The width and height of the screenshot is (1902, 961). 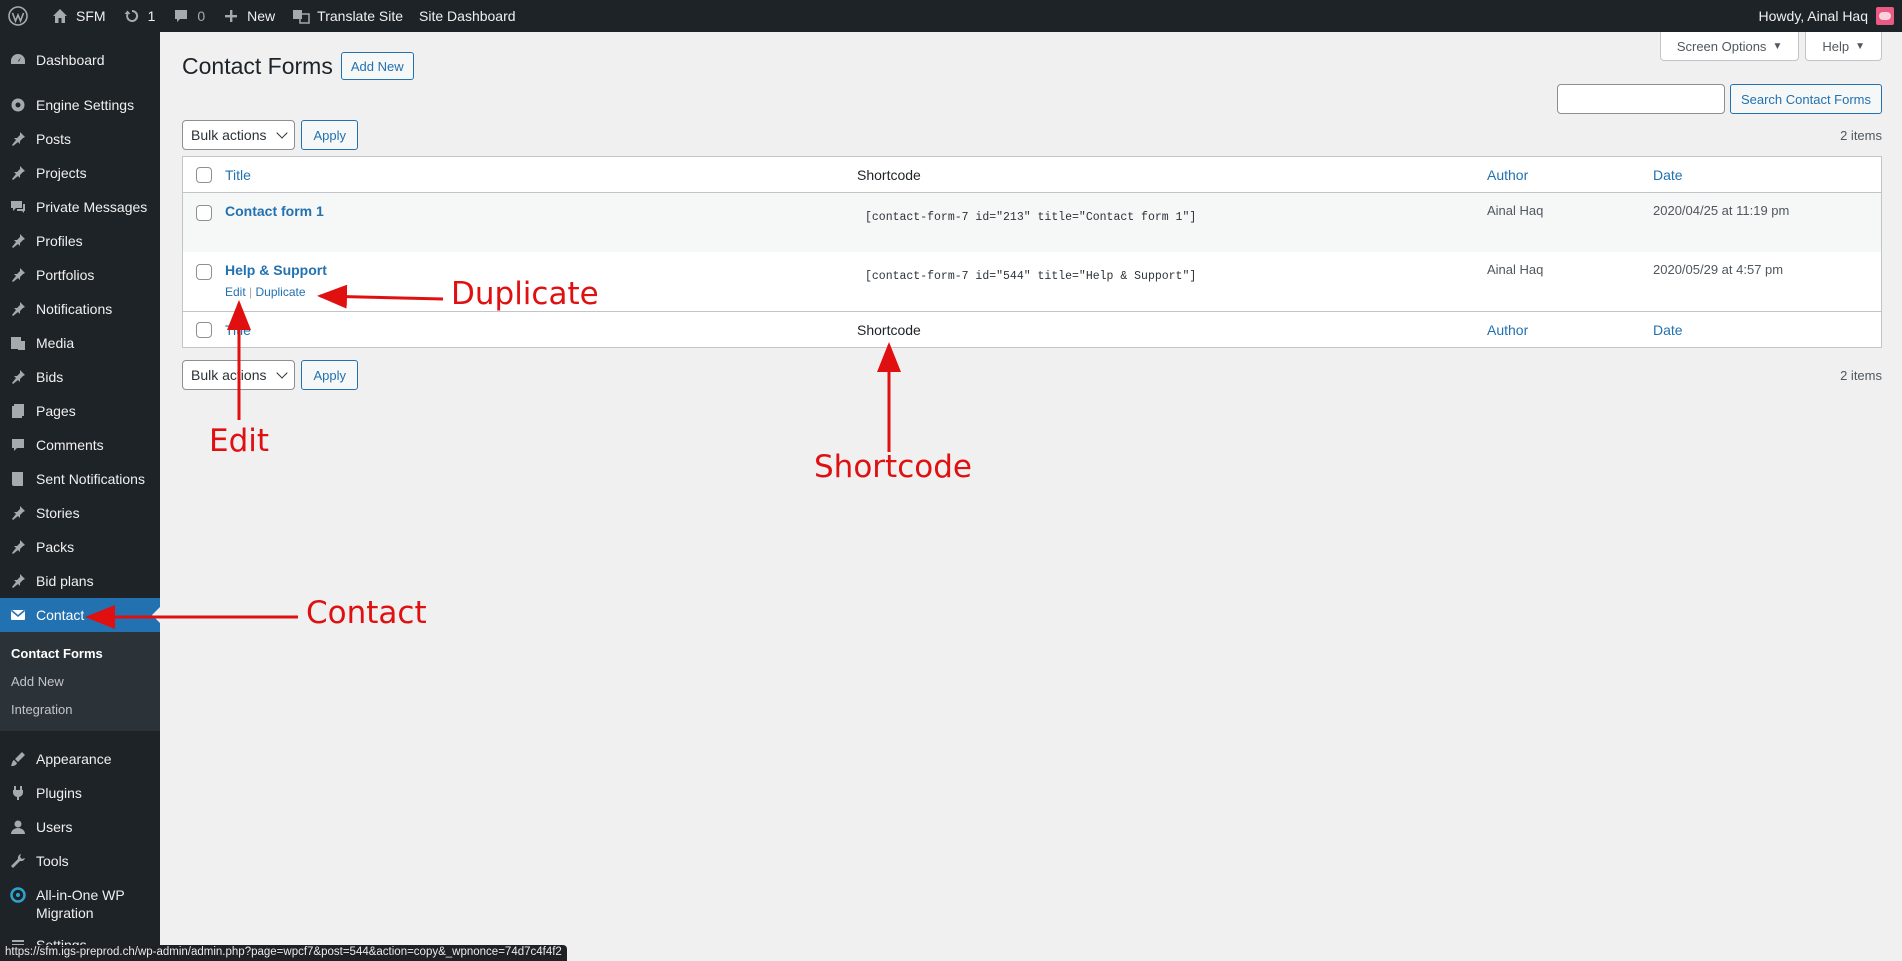 I want to click on menu-label: Appearance, so click(x=74, y=759).